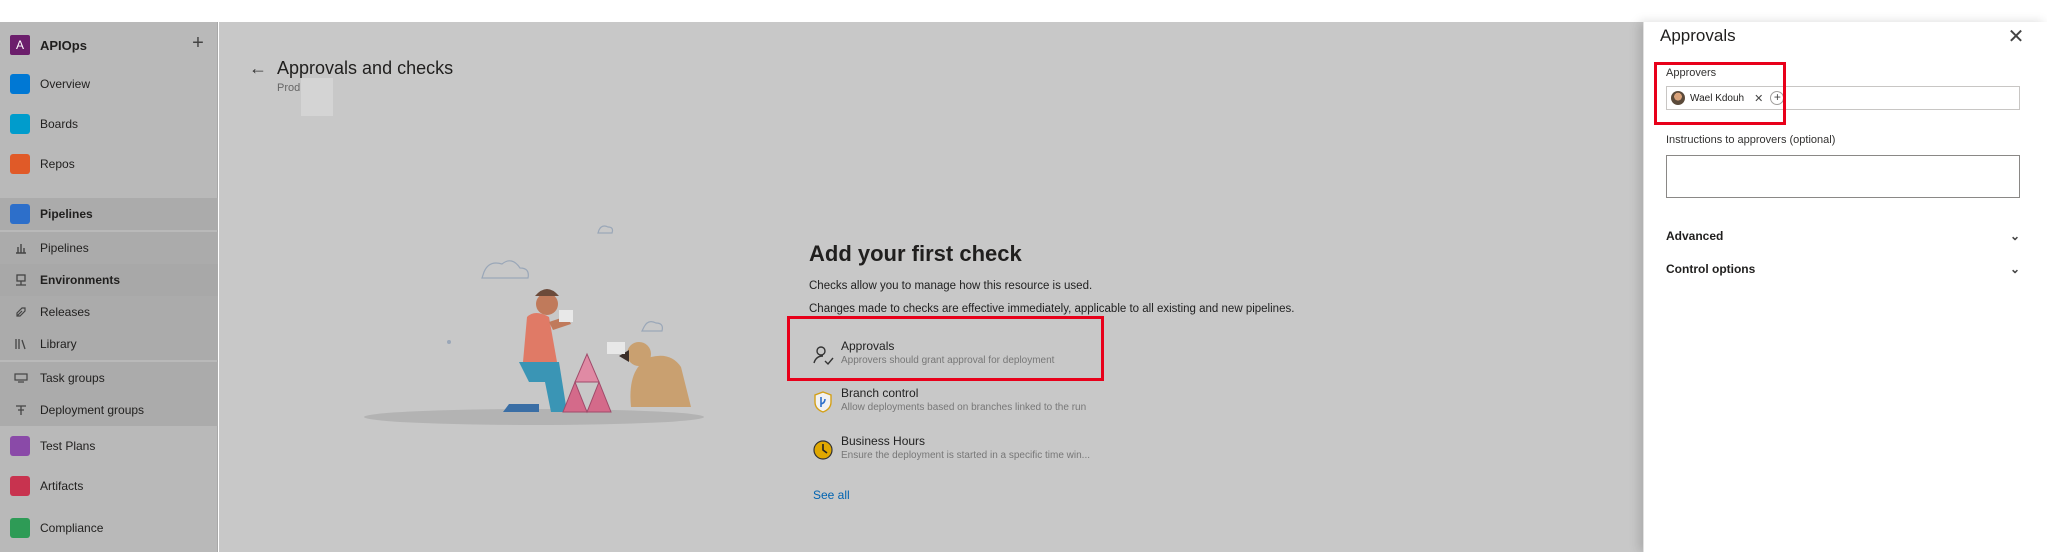 The image size is (2047, 552). Describe the element at coordinates (21, 344) in the screenshot. I see `library-icon` at that location.